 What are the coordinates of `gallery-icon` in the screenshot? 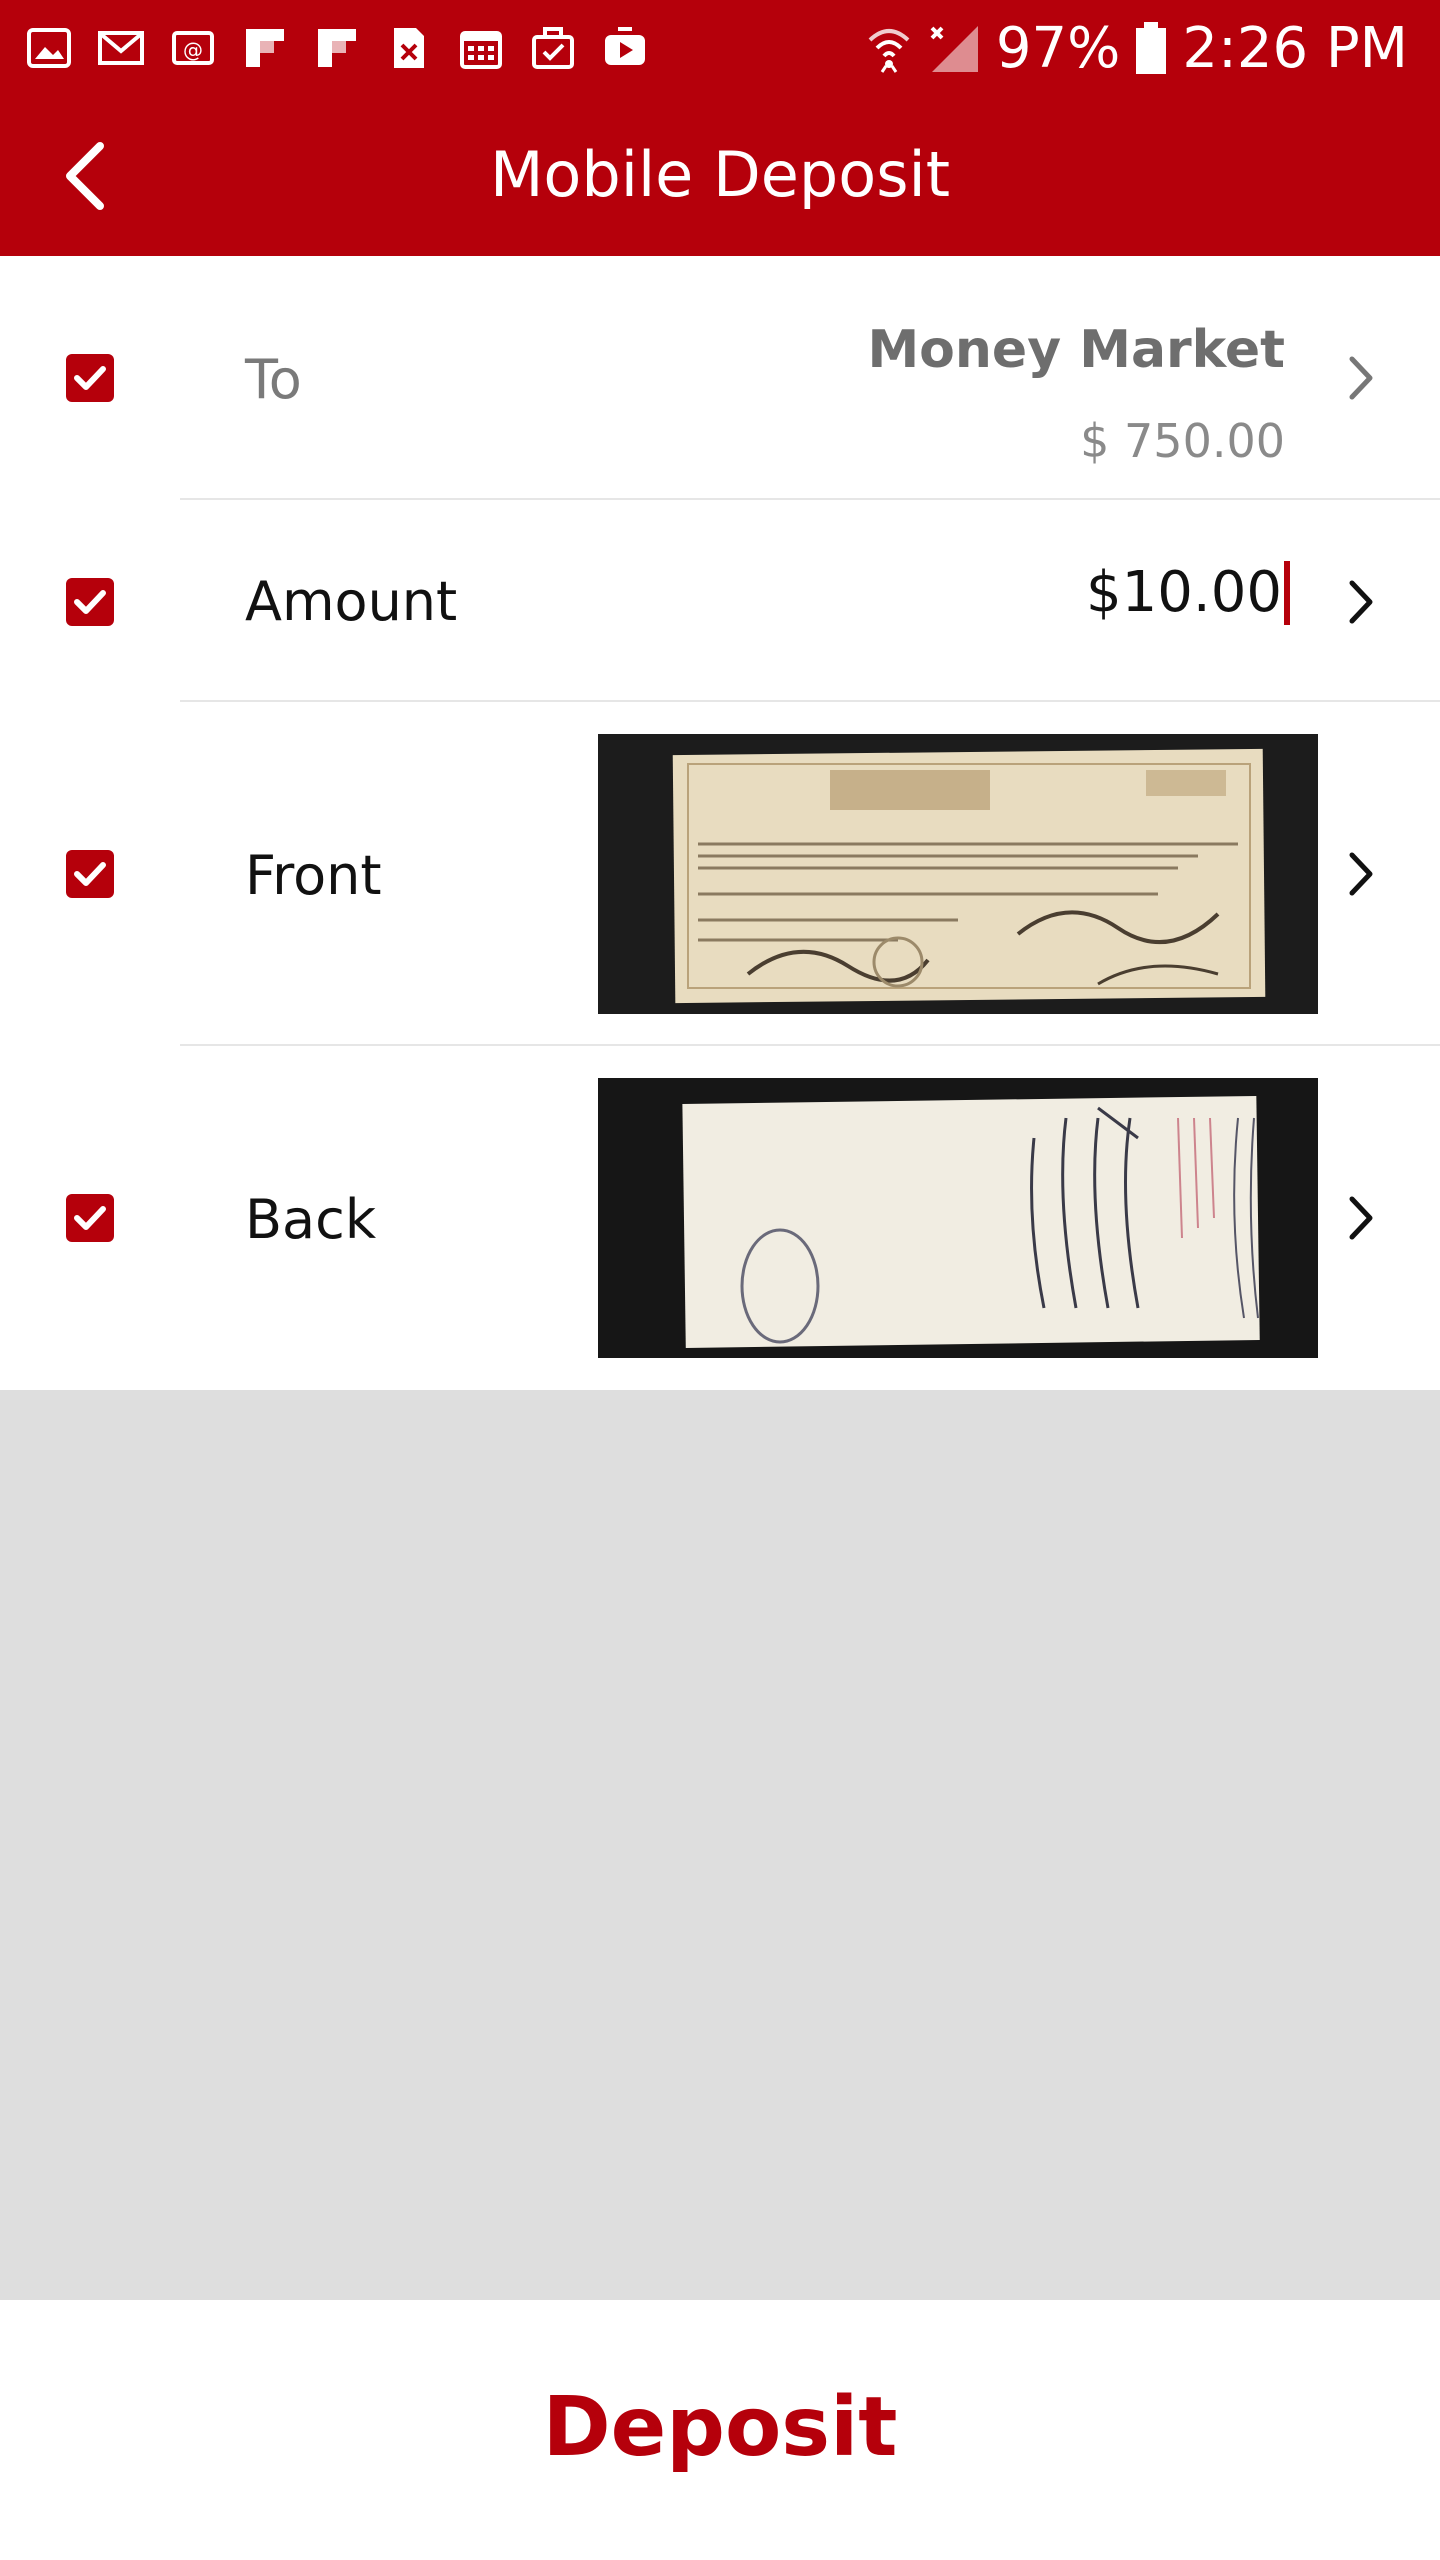 It's located at (49, 48).